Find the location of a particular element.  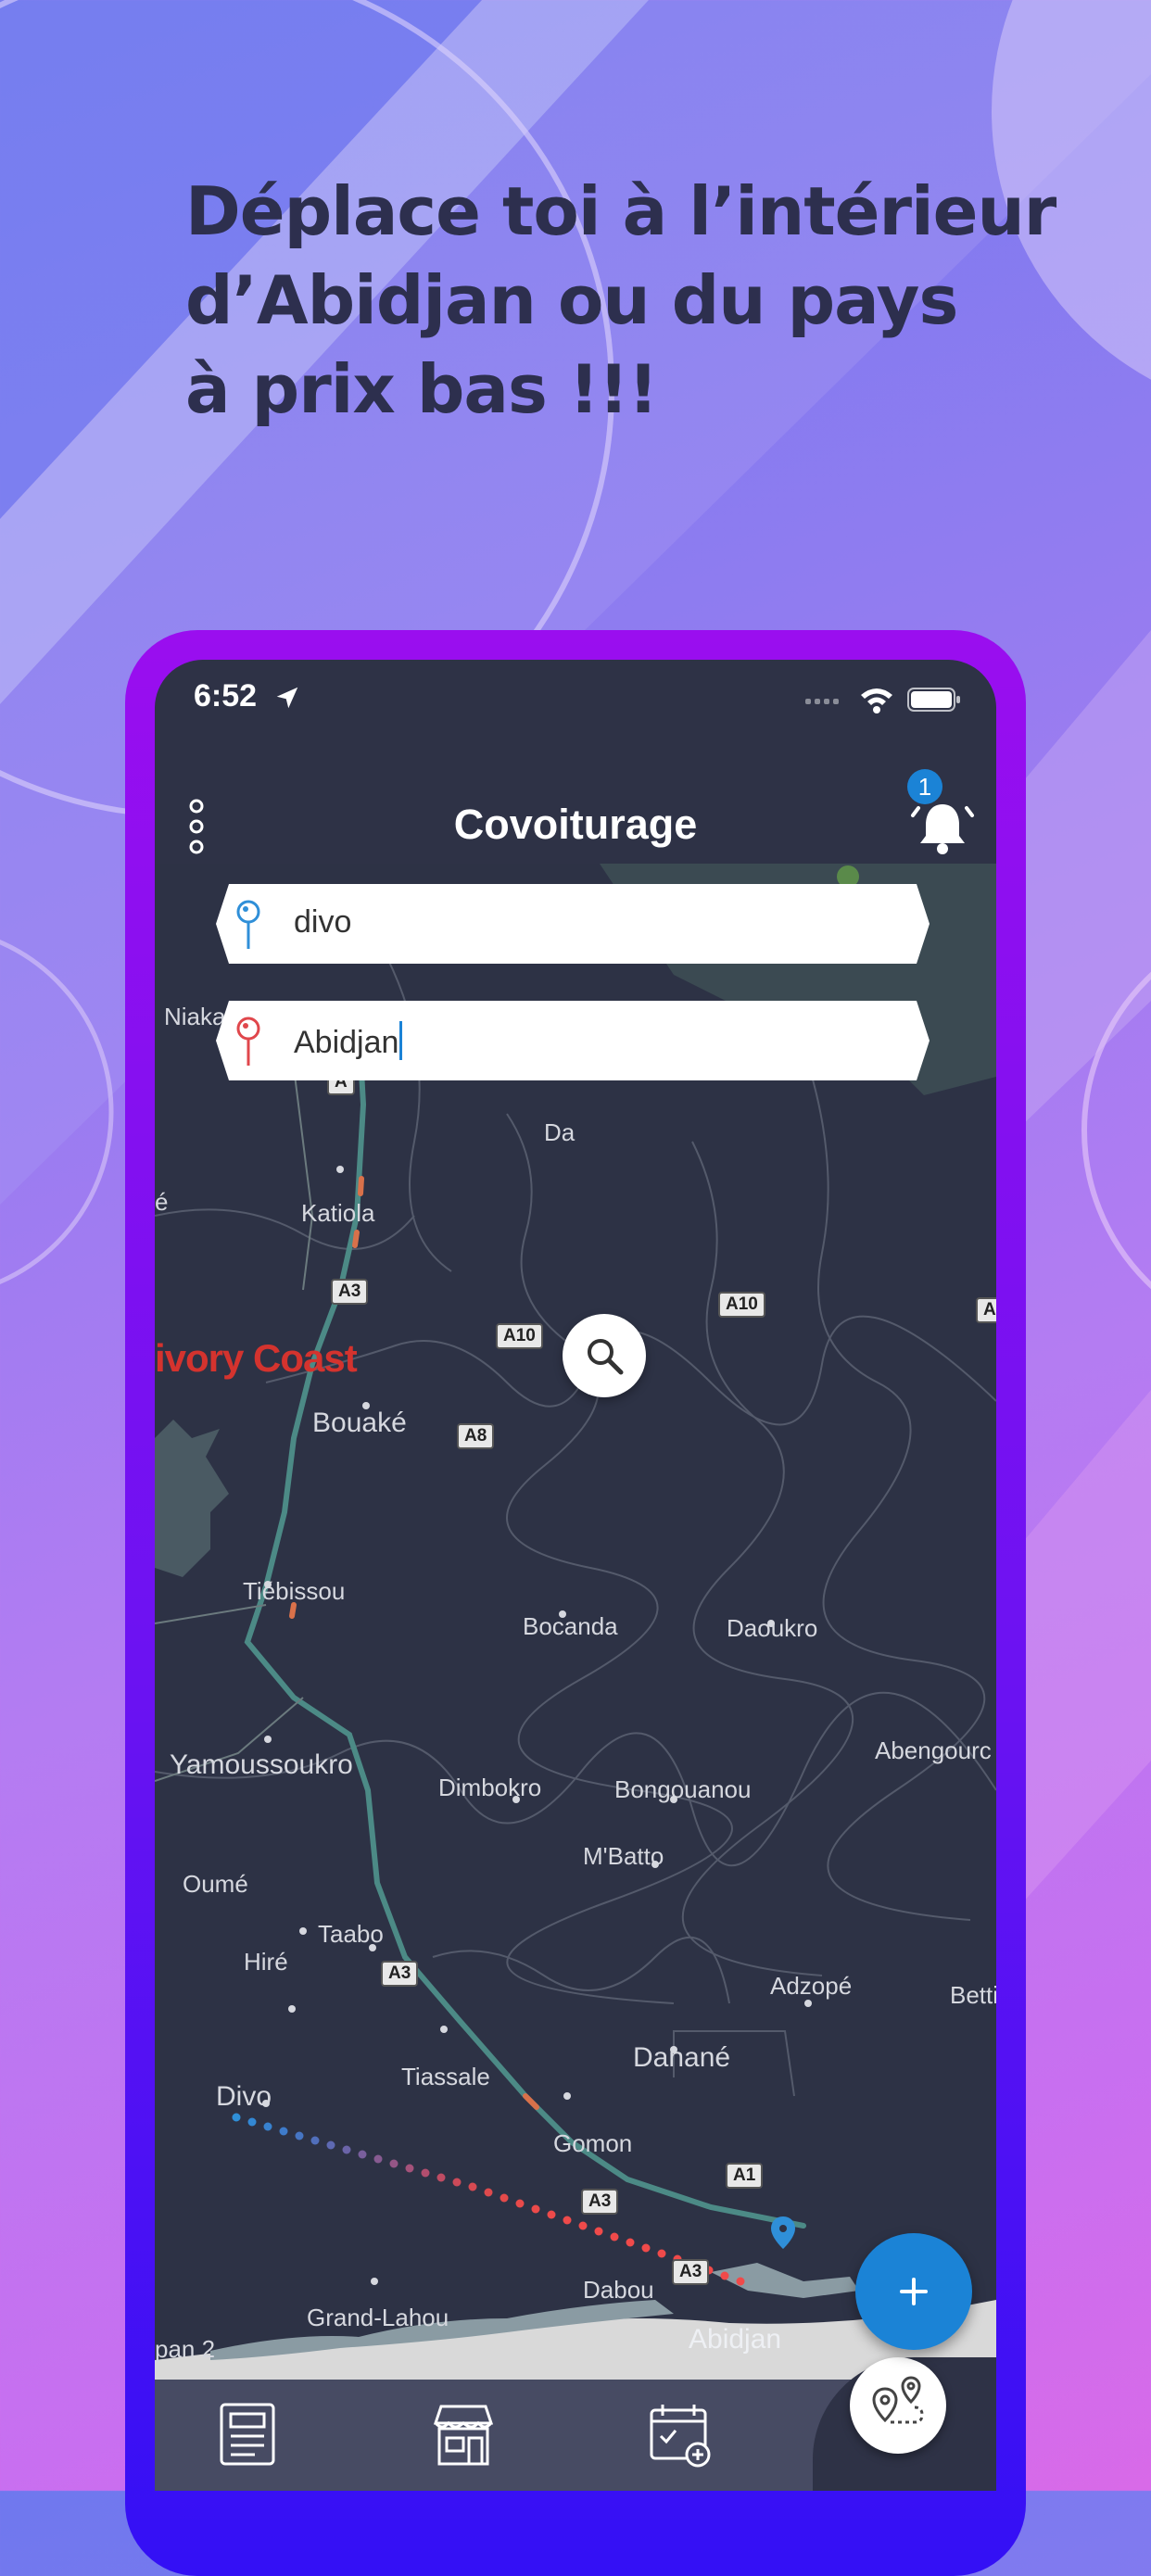

map-label-bouake: Bouaké is located at coordinates (359, 1423).